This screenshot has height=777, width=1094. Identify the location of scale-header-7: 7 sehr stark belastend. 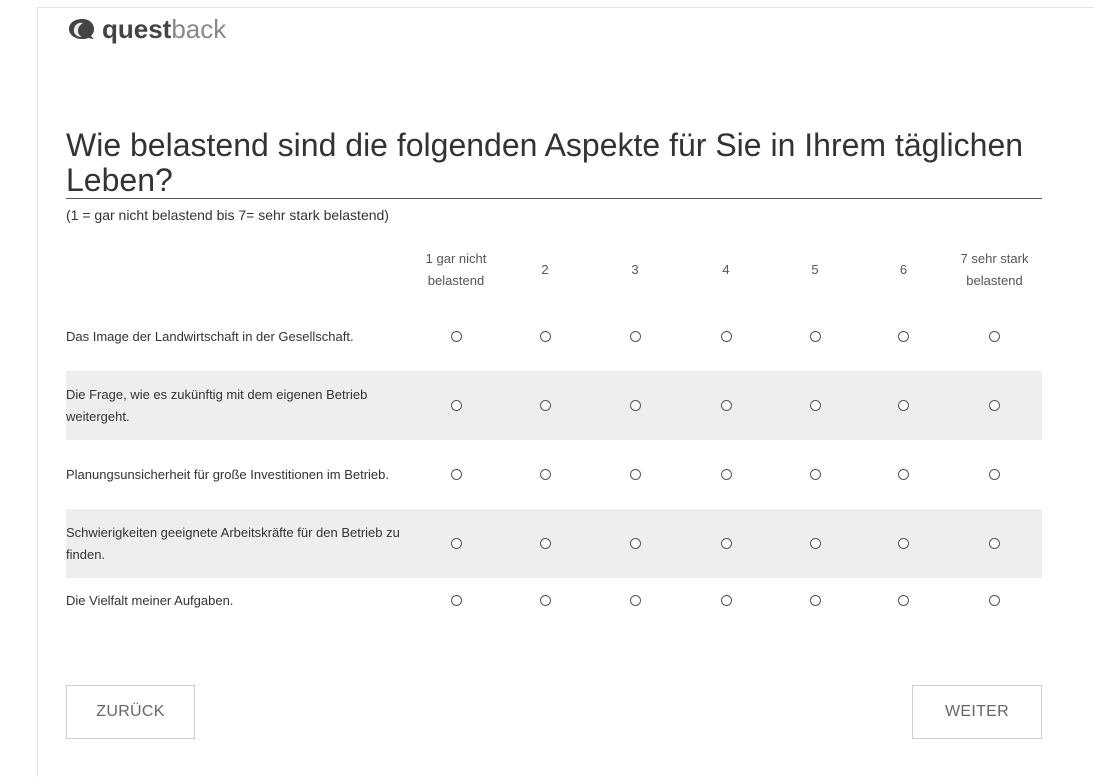
(994, 269).